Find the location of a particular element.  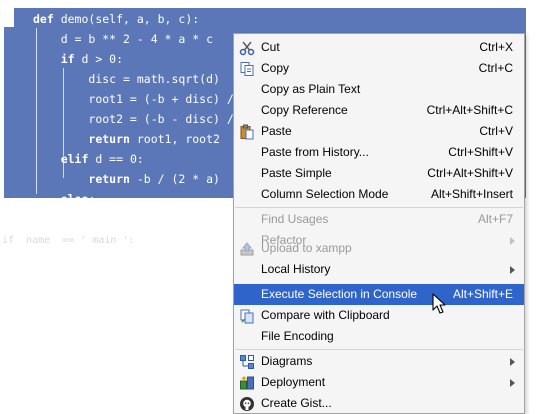

menu-item-label: Execute Selection in Console is located at coordinates (339, 294).